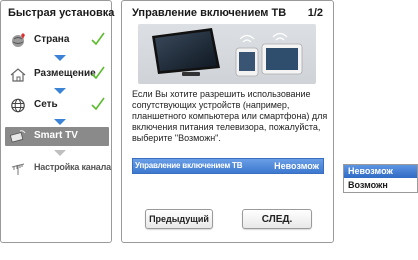 Image resolution: width=418 pixels, height=260 pixels. Describe the element at coordinates (18, 74) in the screenshot. I see `home-icon` at that location.